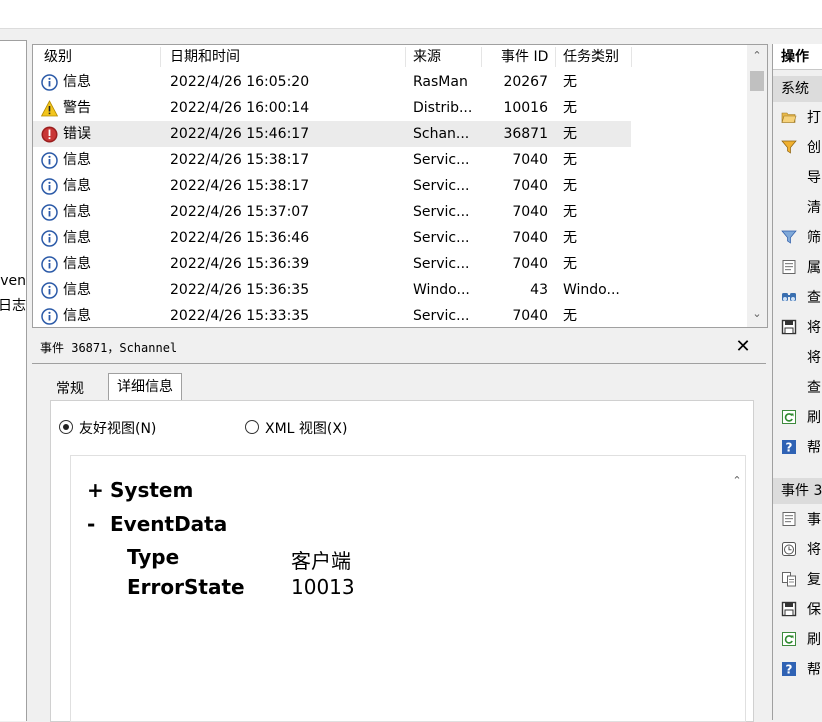 This screenshot has width=822, height=722. What do you see at coordinates (323, 587) in the screenshot?
I see `field-value-errorstate: 10013` at bounding box center [323, 587].